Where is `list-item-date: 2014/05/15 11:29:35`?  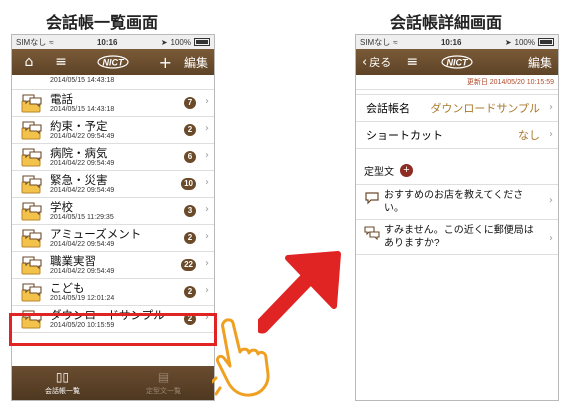 list-item-date: 2014/05/15 11:29:35 is located at coordinates (82, 217).